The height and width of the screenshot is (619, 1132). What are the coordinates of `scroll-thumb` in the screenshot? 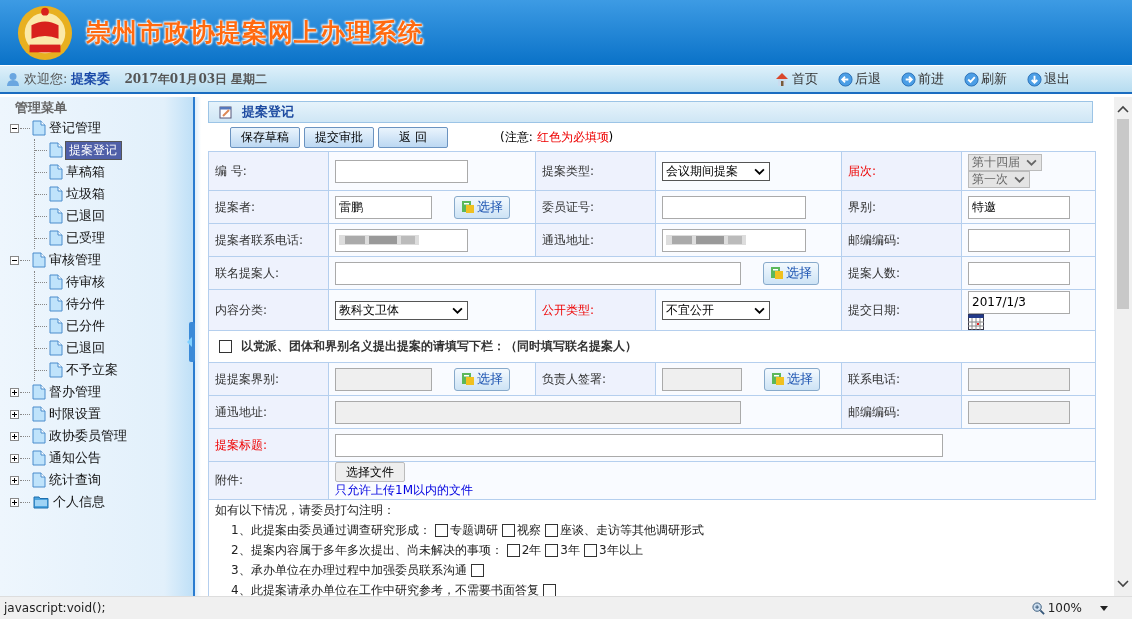 It's located at (1123, 214).